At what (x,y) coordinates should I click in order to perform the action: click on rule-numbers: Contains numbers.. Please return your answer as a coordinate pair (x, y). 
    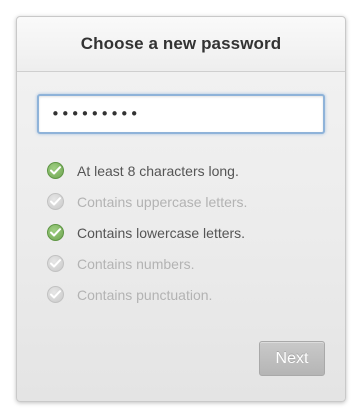
    Looking at the image, I should click on (147, 263).